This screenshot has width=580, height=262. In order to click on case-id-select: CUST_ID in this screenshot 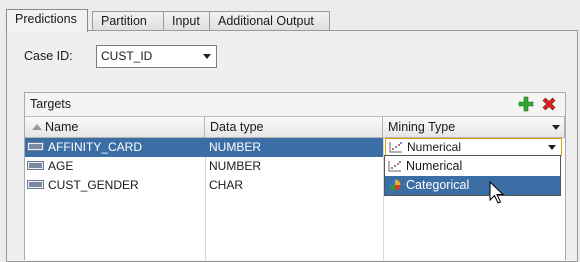, I will do `click(156, 56)`.